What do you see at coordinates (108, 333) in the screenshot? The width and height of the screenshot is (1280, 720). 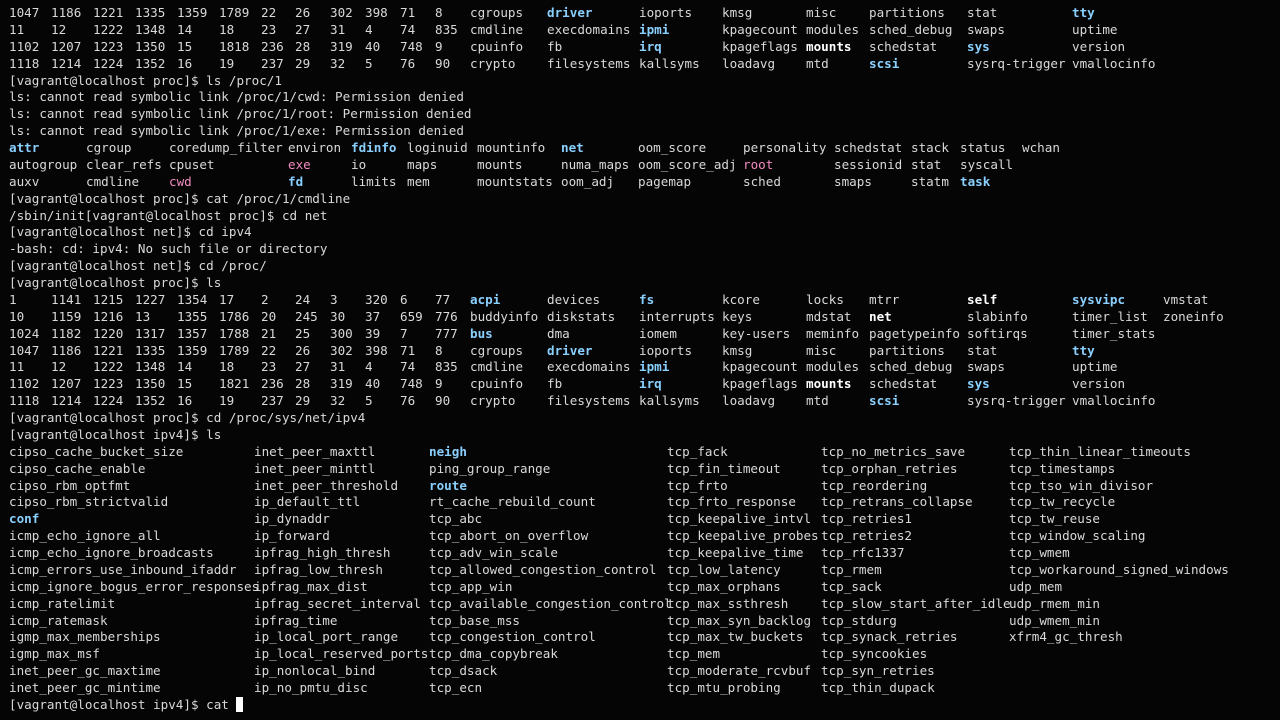 I see `file-entry: 1220` at bounding box center [108, 333].